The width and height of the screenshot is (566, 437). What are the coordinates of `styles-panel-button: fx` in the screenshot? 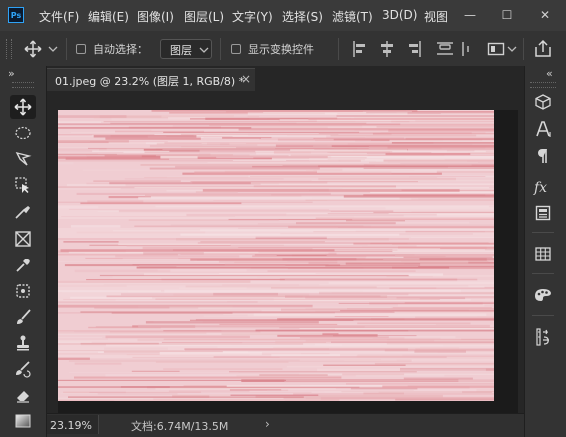 It's located at (543, 187).